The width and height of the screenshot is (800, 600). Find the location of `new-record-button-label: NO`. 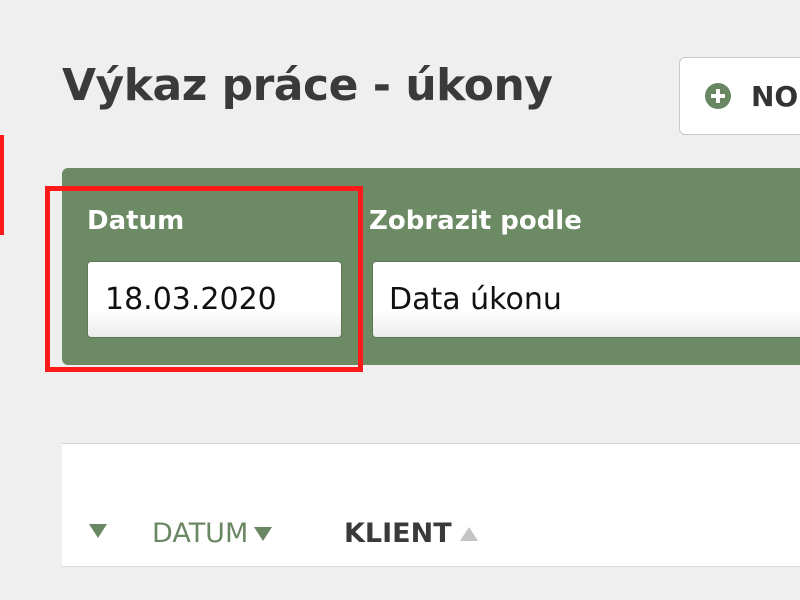

new-record-button-label: NO is located at coordinates (775, 96).